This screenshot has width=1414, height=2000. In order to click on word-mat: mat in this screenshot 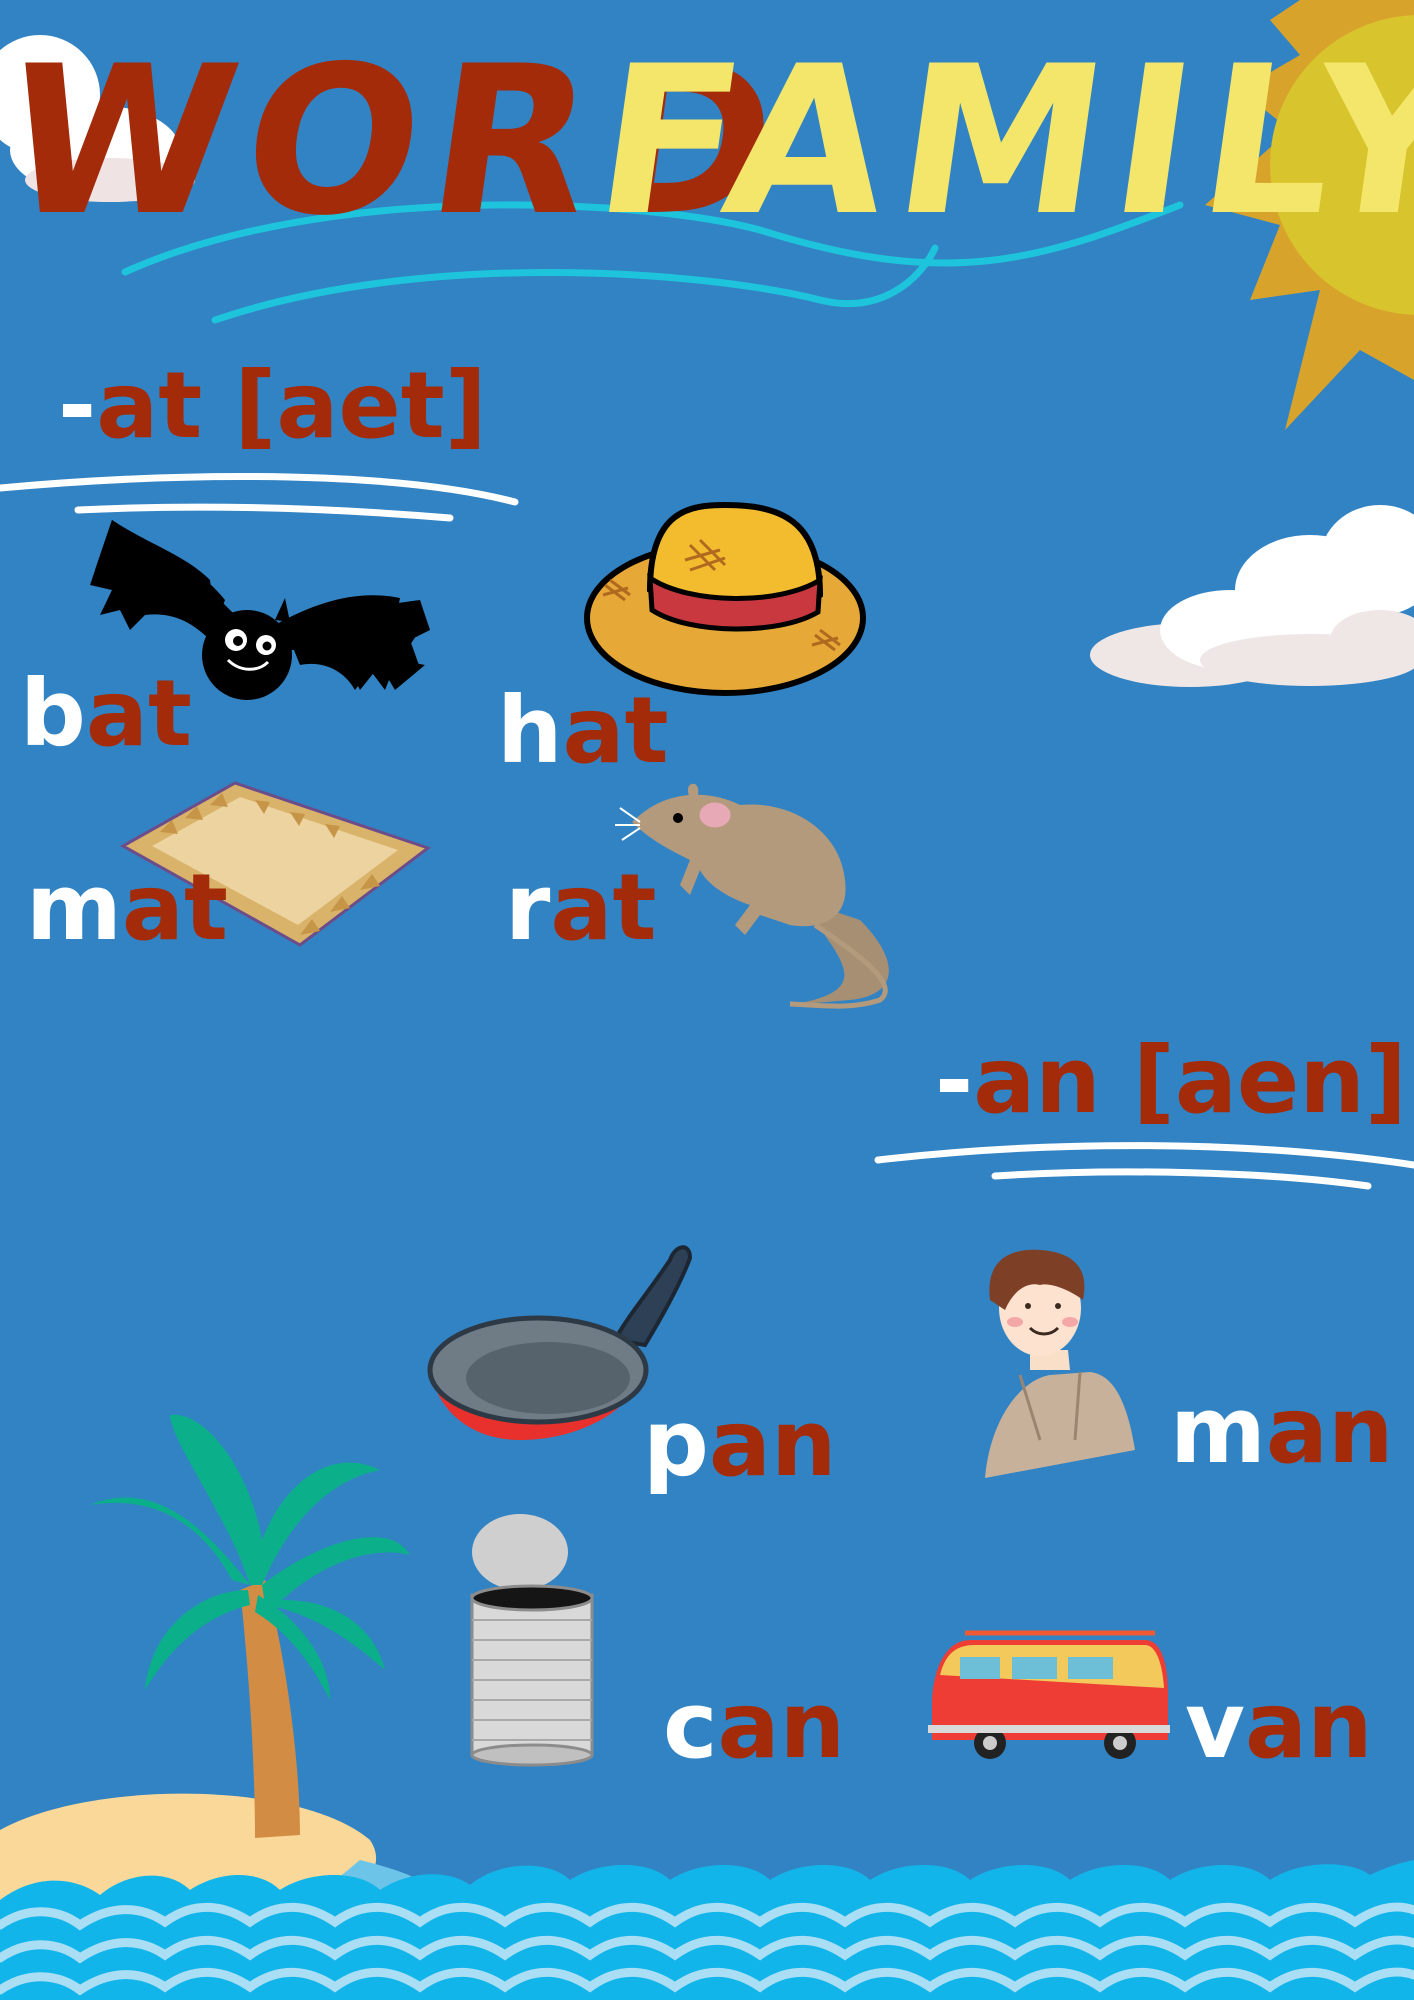, I will do `click(127, 908)`.